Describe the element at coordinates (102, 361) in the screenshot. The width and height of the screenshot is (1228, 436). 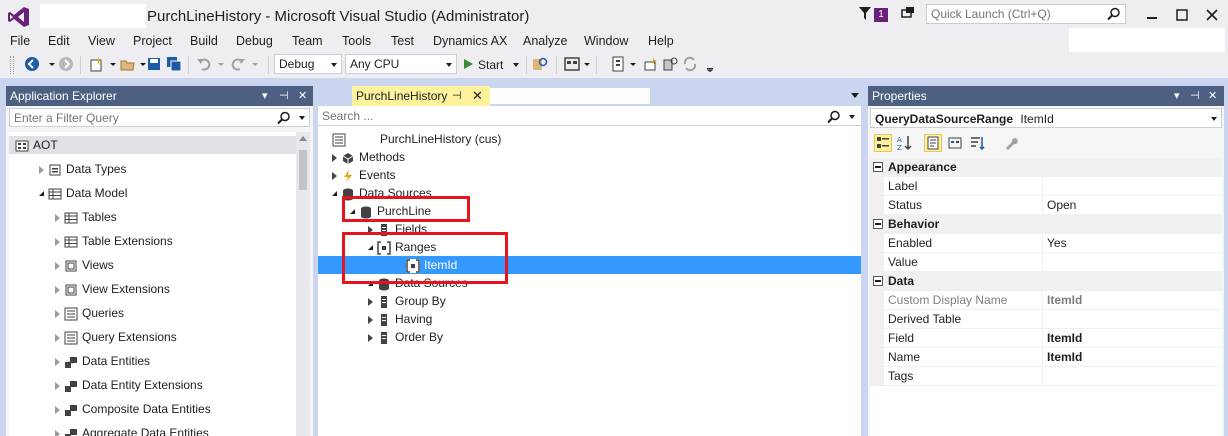
I see `tree-node-data-entities: Data Entities` at that location.